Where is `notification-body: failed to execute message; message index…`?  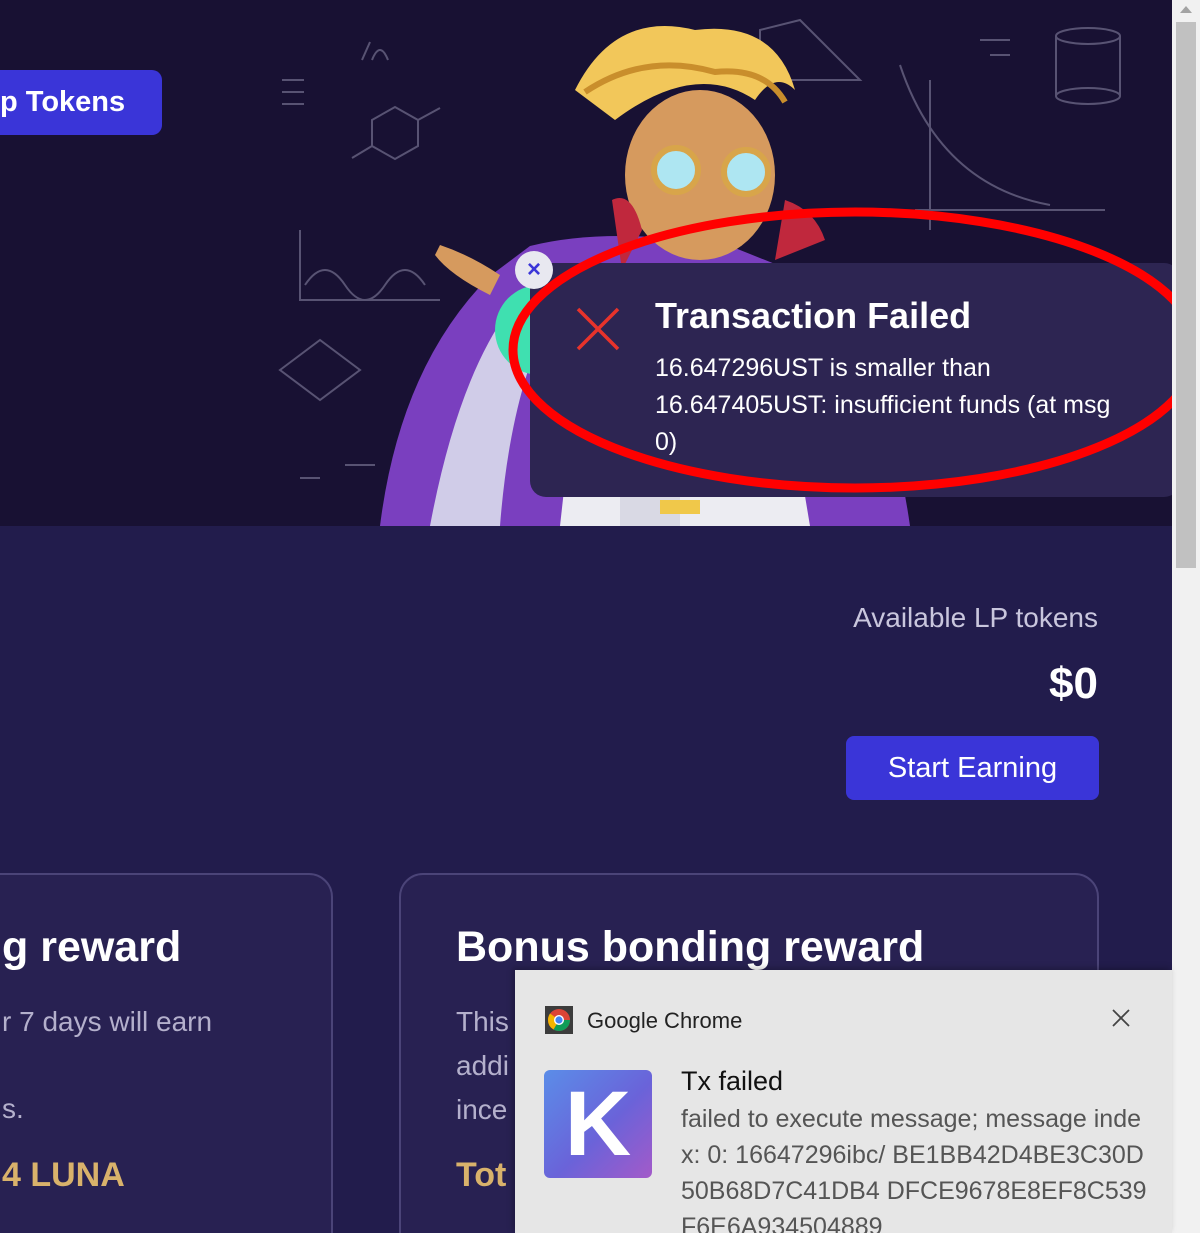 notification-body: failed to execute message; message index… is located at coordinates (914, 1169).